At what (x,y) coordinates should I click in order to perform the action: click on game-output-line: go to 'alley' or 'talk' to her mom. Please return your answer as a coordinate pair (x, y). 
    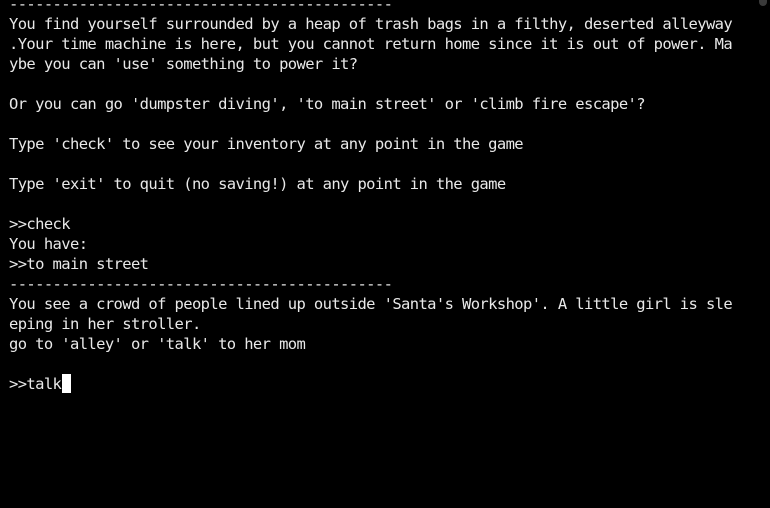
    Looking at the image, I should click on (157, 344).